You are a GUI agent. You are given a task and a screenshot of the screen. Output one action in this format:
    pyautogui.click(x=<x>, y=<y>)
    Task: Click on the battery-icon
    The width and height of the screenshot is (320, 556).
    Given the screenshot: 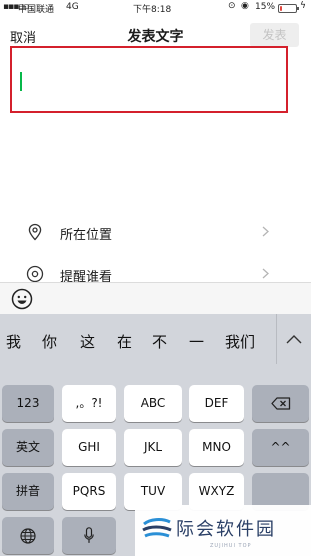 What is the action you would take?
    pyautogui.click(x=288, y=8)
    